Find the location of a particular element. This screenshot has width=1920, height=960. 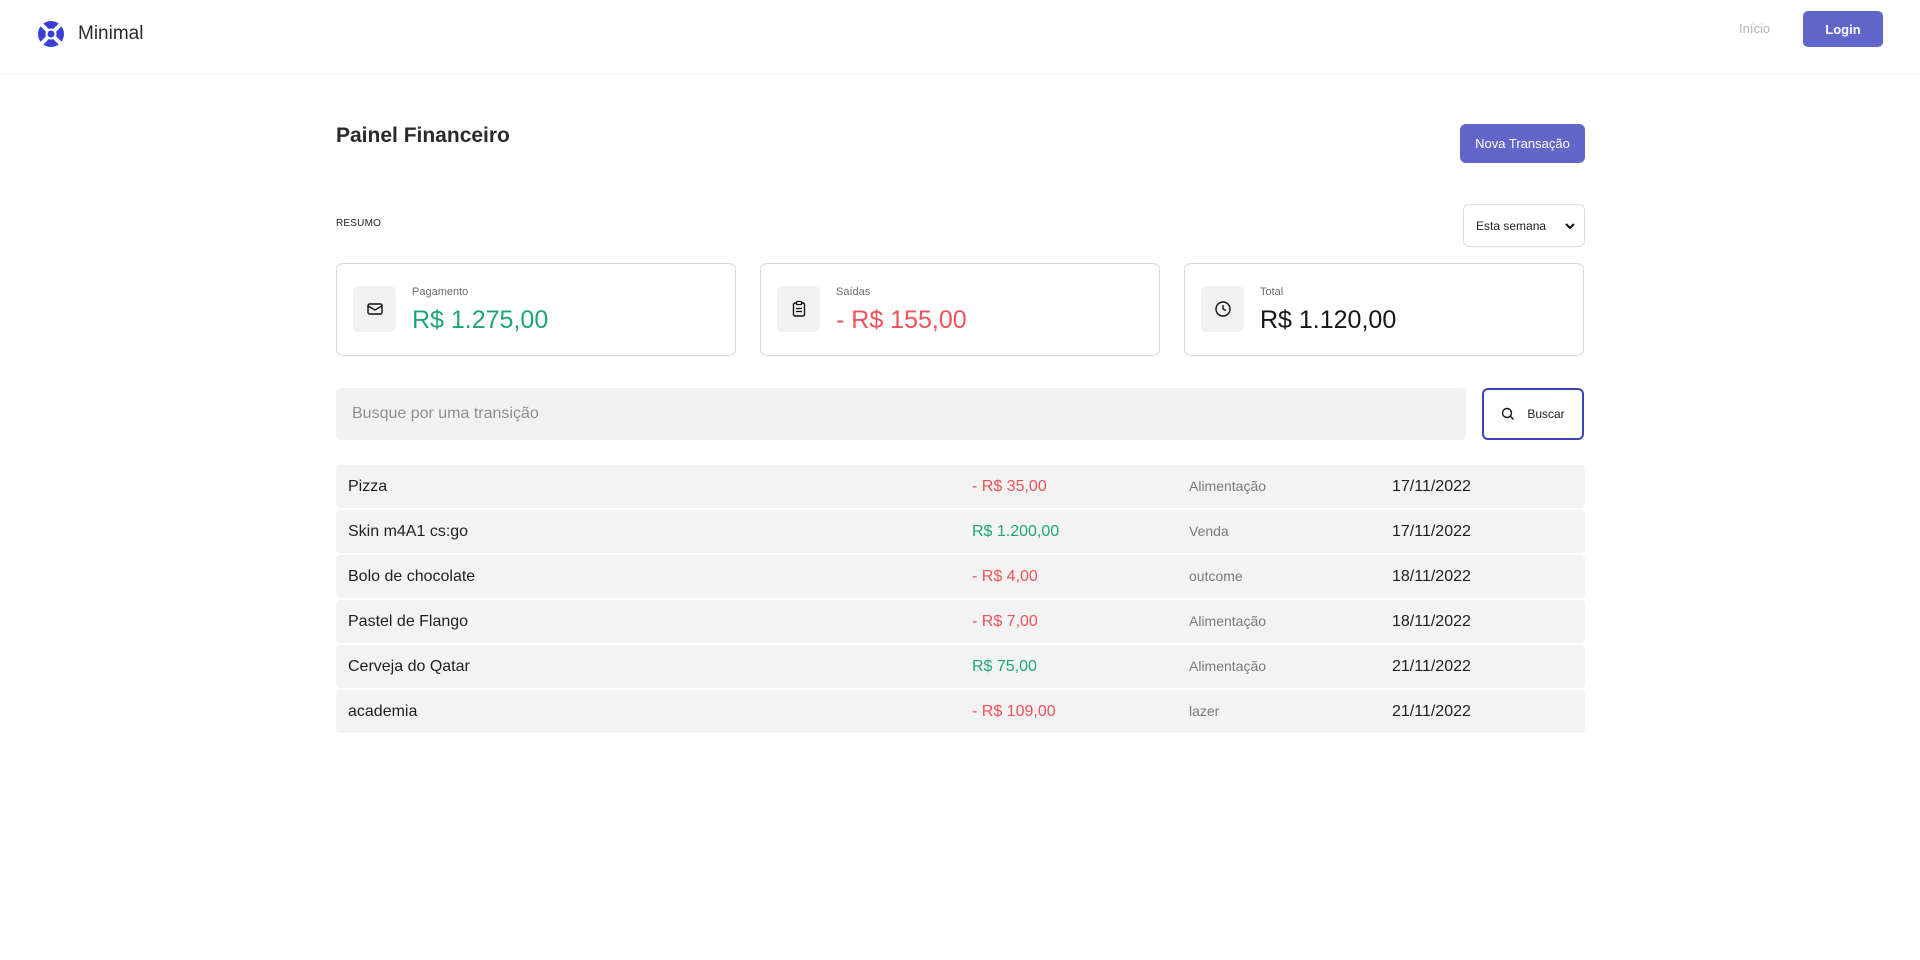

transaction-description: Cerveja do Qatar is located at coordinates (409, 666).